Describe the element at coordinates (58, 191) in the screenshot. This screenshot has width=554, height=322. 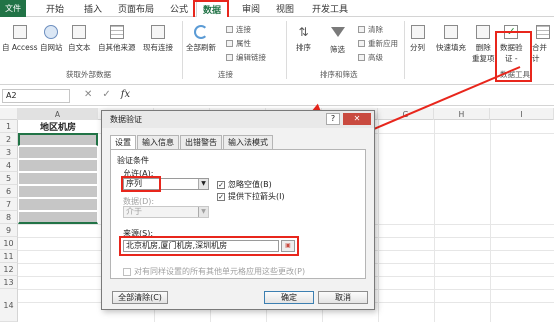
I see `cell-a6` at that location.